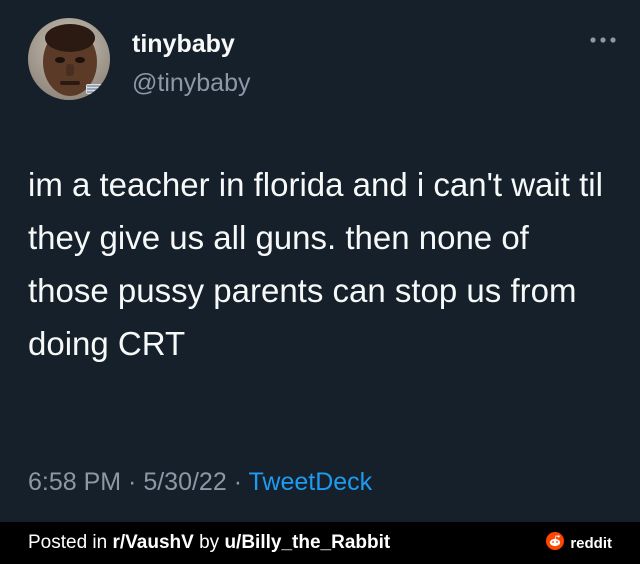 The width and height of the screenshot is (640, 564). I want to click on reddit-brand: reddit, so click(579, 543).